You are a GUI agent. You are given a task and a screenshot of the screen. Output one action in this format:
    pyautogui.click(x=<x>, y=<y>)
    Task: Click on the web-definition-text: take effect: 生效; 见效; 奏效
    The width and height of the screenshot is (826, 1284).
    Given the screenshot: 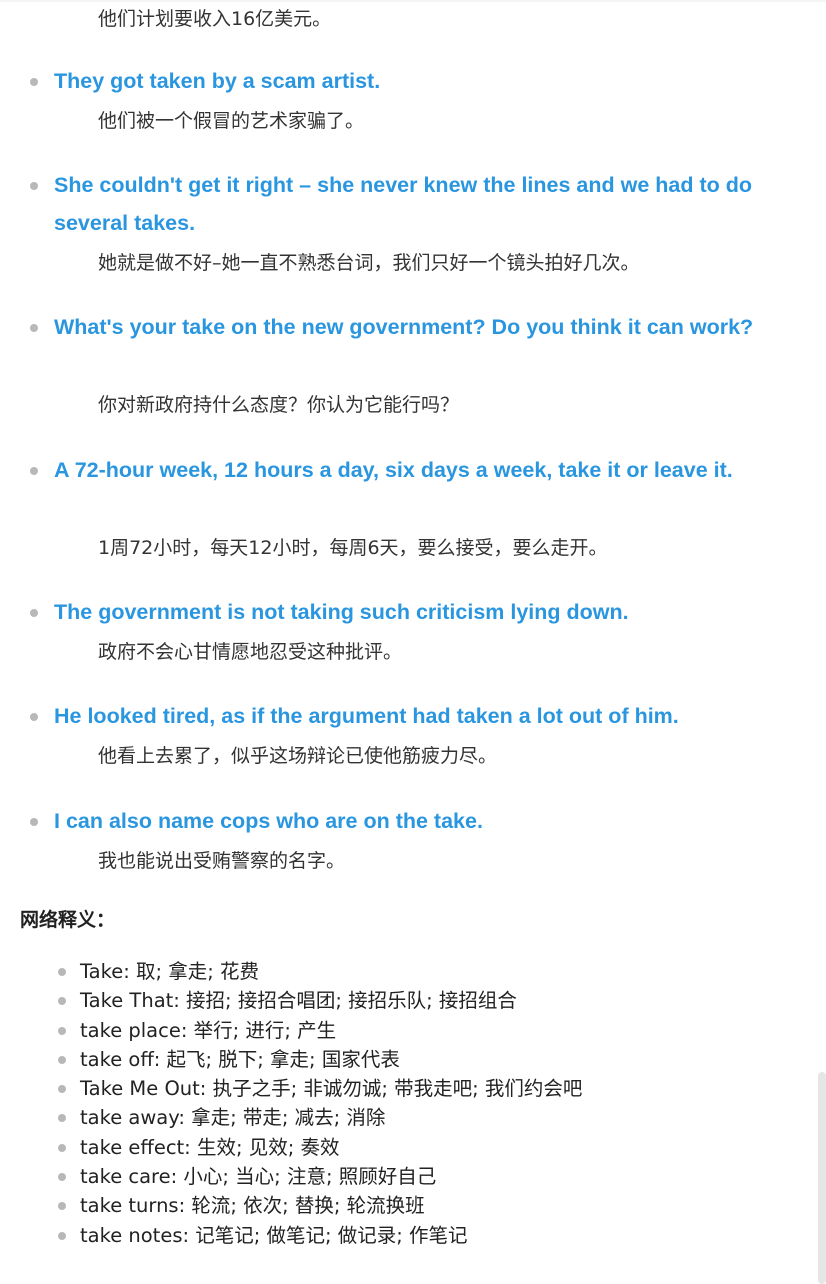 What is the action you would take?
    pyautogui.click(x=210, y=1147)
    